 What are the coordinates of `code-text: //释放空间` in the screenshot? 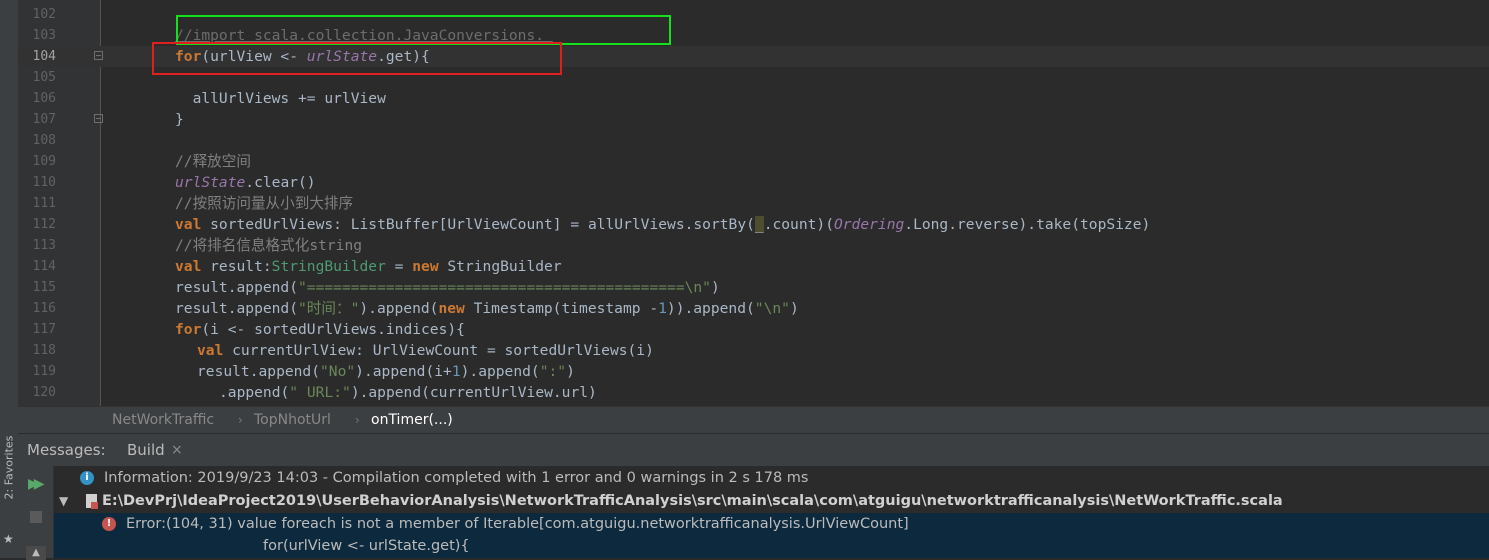 It's located at (213, 161).